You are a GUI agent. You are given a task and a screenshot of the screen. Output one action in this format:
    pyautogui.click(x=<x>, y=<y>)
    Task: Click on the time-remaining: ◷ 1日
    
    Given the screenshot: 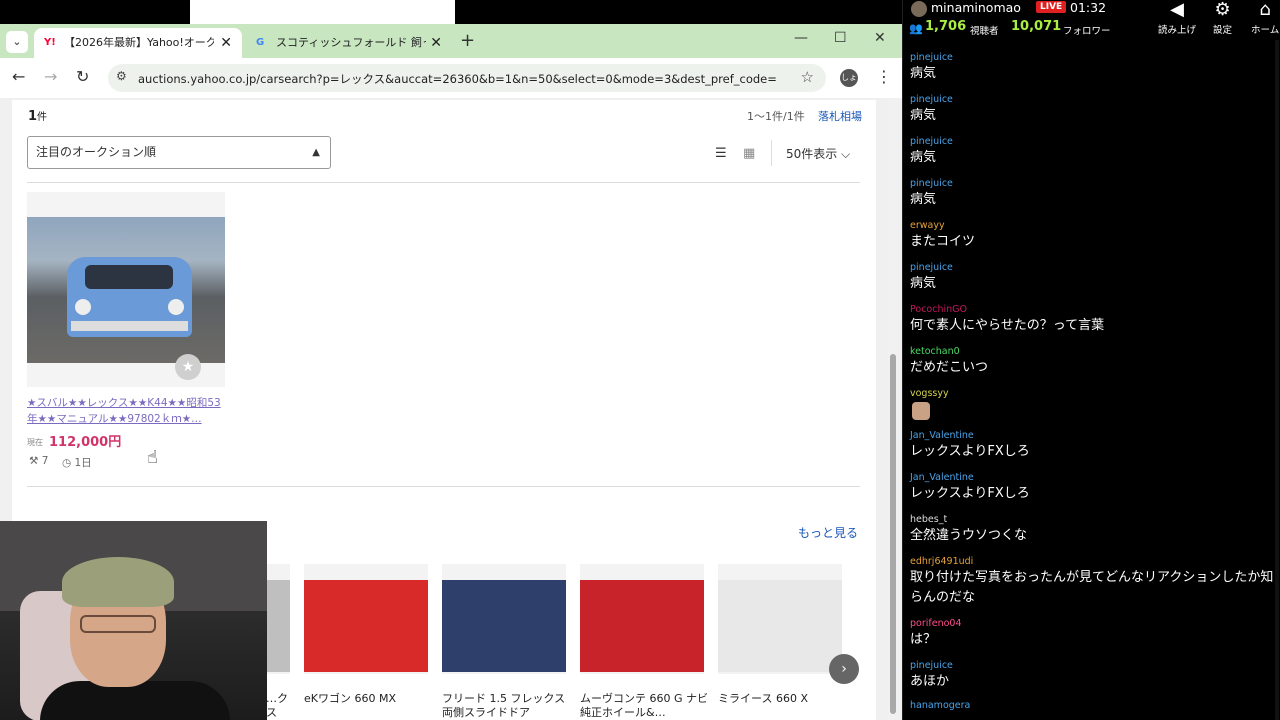 What is the action you would take?
    pyautogui.click(x=77, y=463)
    